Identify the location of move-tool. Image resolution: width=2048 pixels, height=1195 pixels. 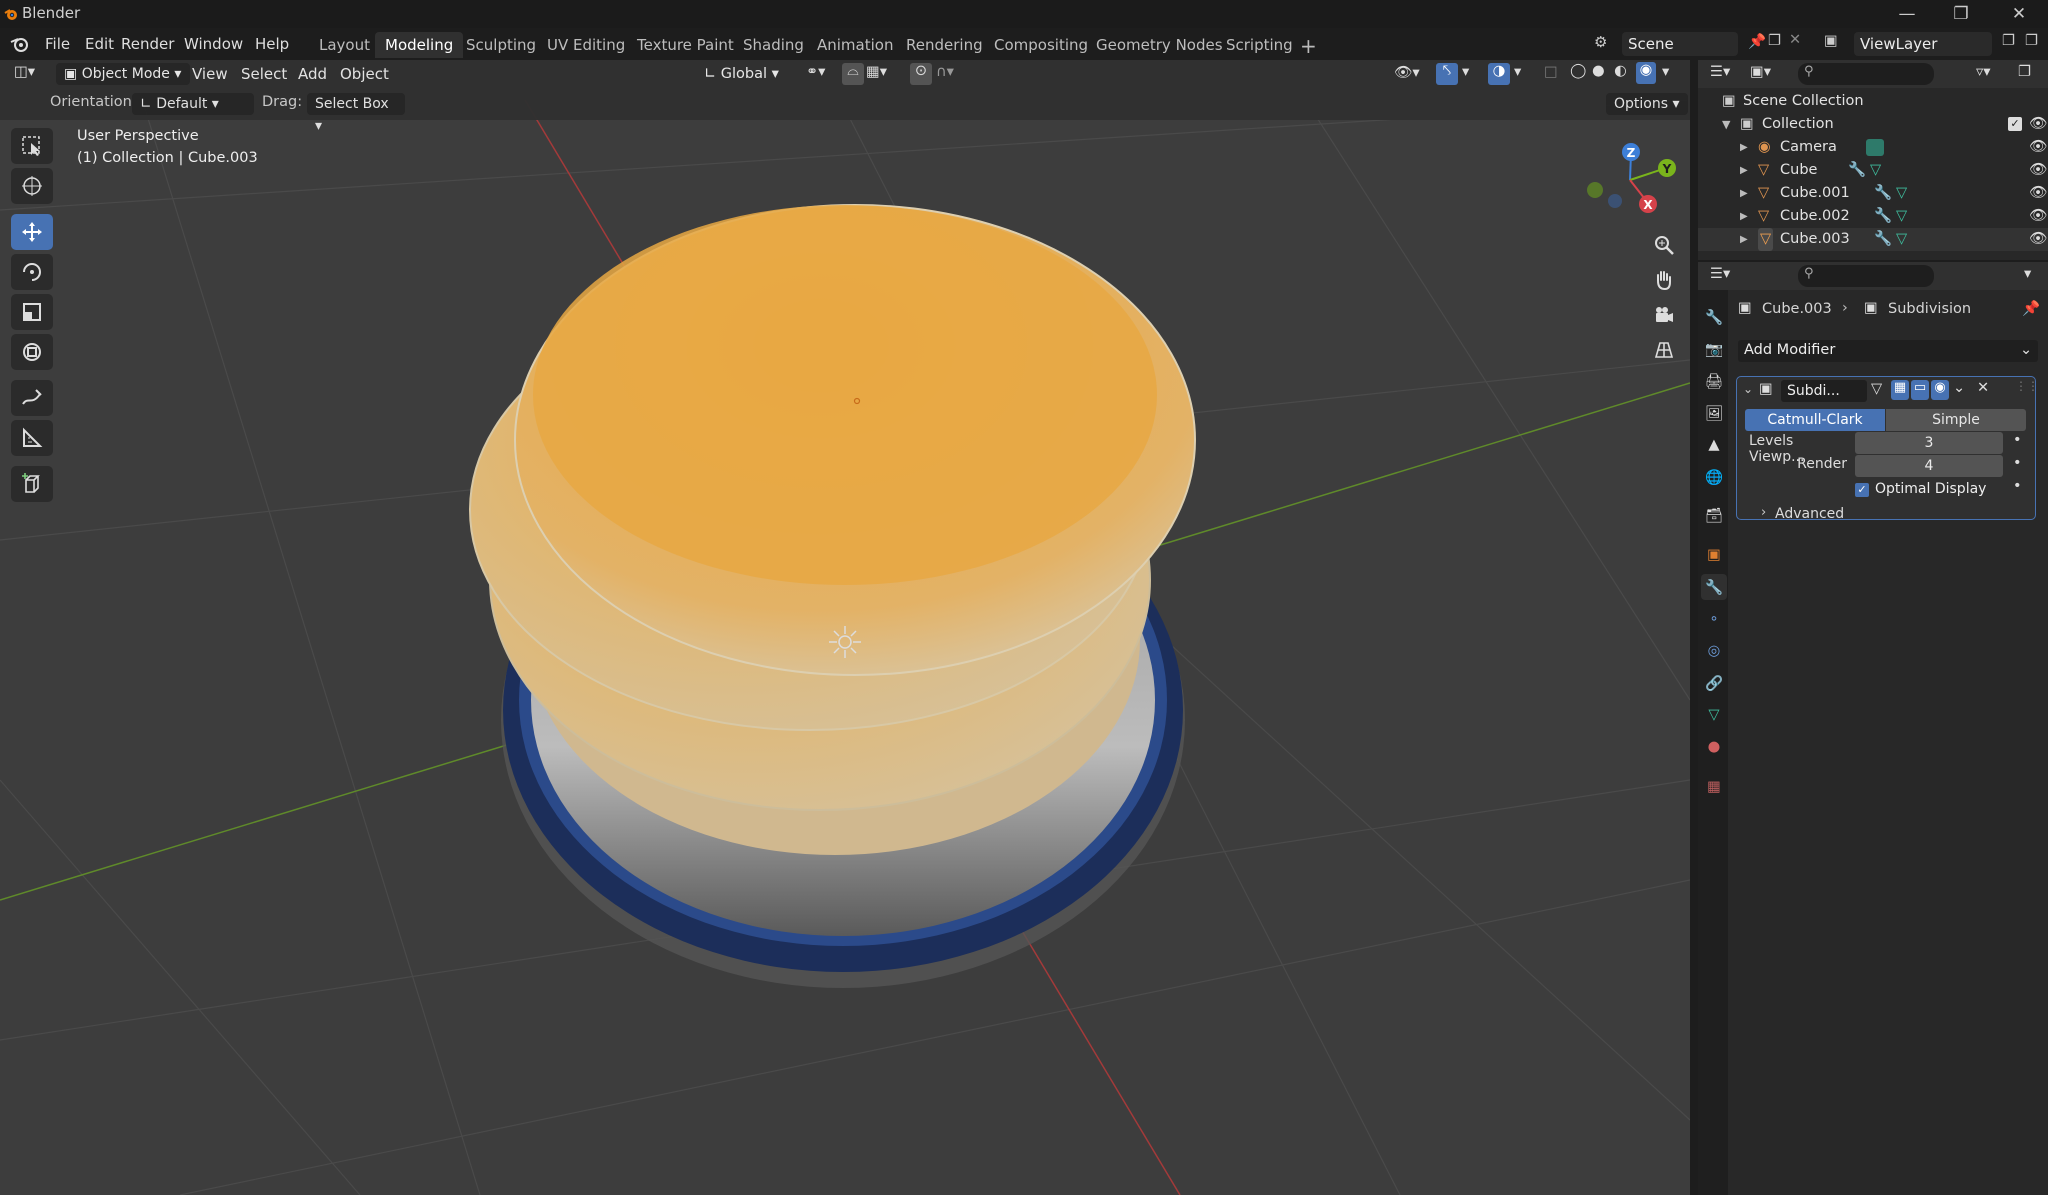
(32, 232).